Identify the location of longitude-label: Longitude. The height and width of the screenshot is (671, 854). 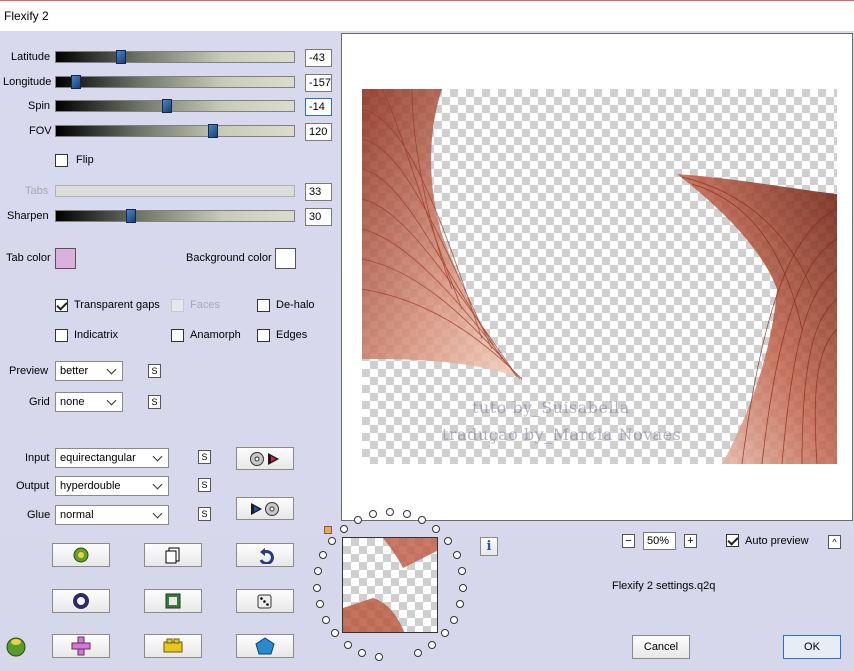
(27, 82).